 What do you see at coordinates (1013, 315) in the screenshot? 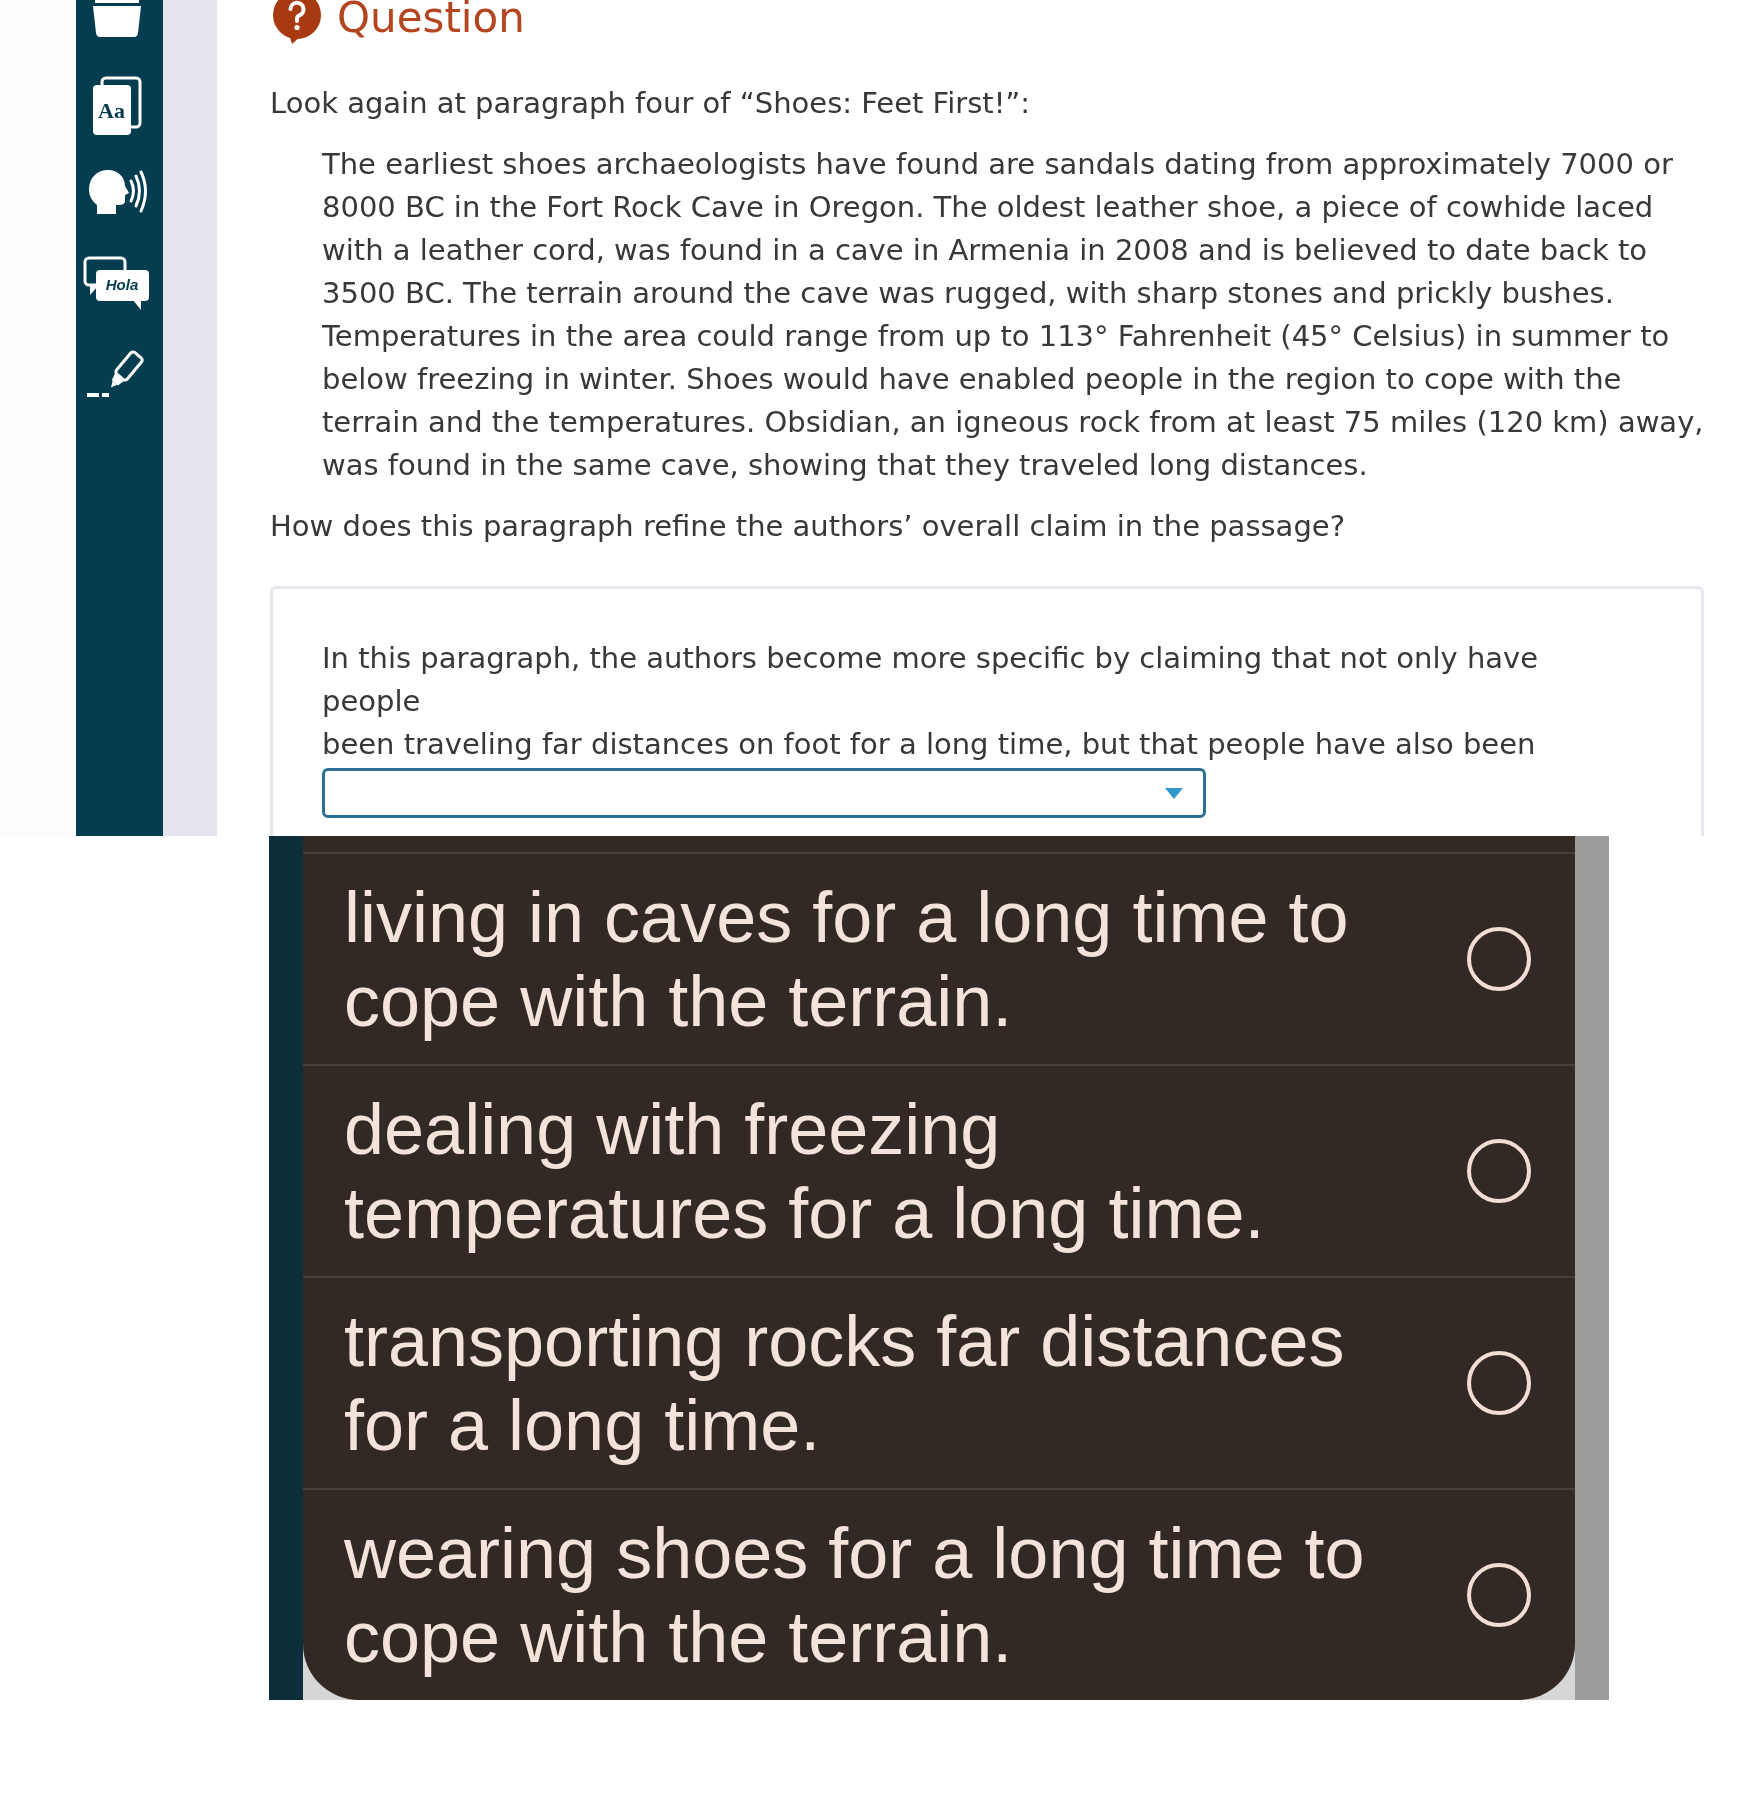
I see `passage-excerpt: The earliest shoes archaeologists have found are sandals dating from approximately 7000 or 8000 BC in the Fort Rock Cave in Oregon. The oldest leather shoe, a piece of cowhide laced with a leather cord, was found in a cave in Armenia in 2008 and is believed to date back to 3500 BC. The terrain around the cave was rugged, with sharp stones and prickly bushes. Temperatures in the area could range from up to 113° Fahrenheit (45° Celsius) in summer to below freezing in winter. Shoes would have enabled people in the region to cope with the terrain and the temperatures. Obsidian, an igneous rock from at least 75 miles (120 km) away, was found in the same cave, showing that they traveled long distances.` at bounding box center [1013, 315].